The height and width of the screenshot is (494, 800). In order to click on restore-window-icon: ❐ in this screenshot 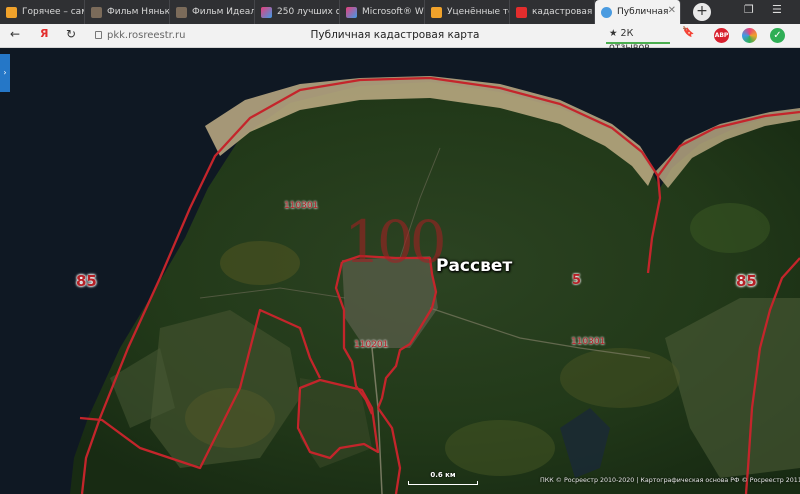, I will do `click(749, 9)`.